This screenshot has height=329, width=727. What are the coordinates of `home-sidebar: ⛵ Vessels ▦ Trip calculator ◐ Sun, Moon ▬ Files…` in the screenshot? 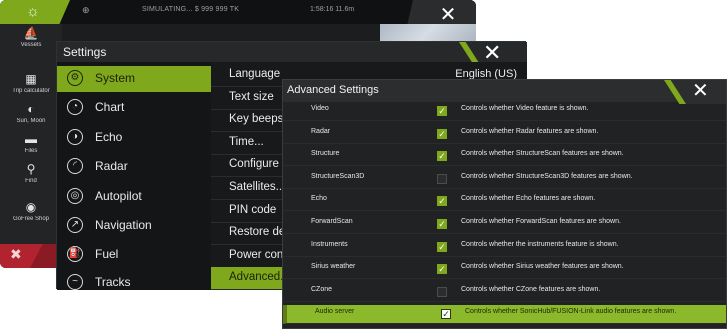 It's located at (31, 146).